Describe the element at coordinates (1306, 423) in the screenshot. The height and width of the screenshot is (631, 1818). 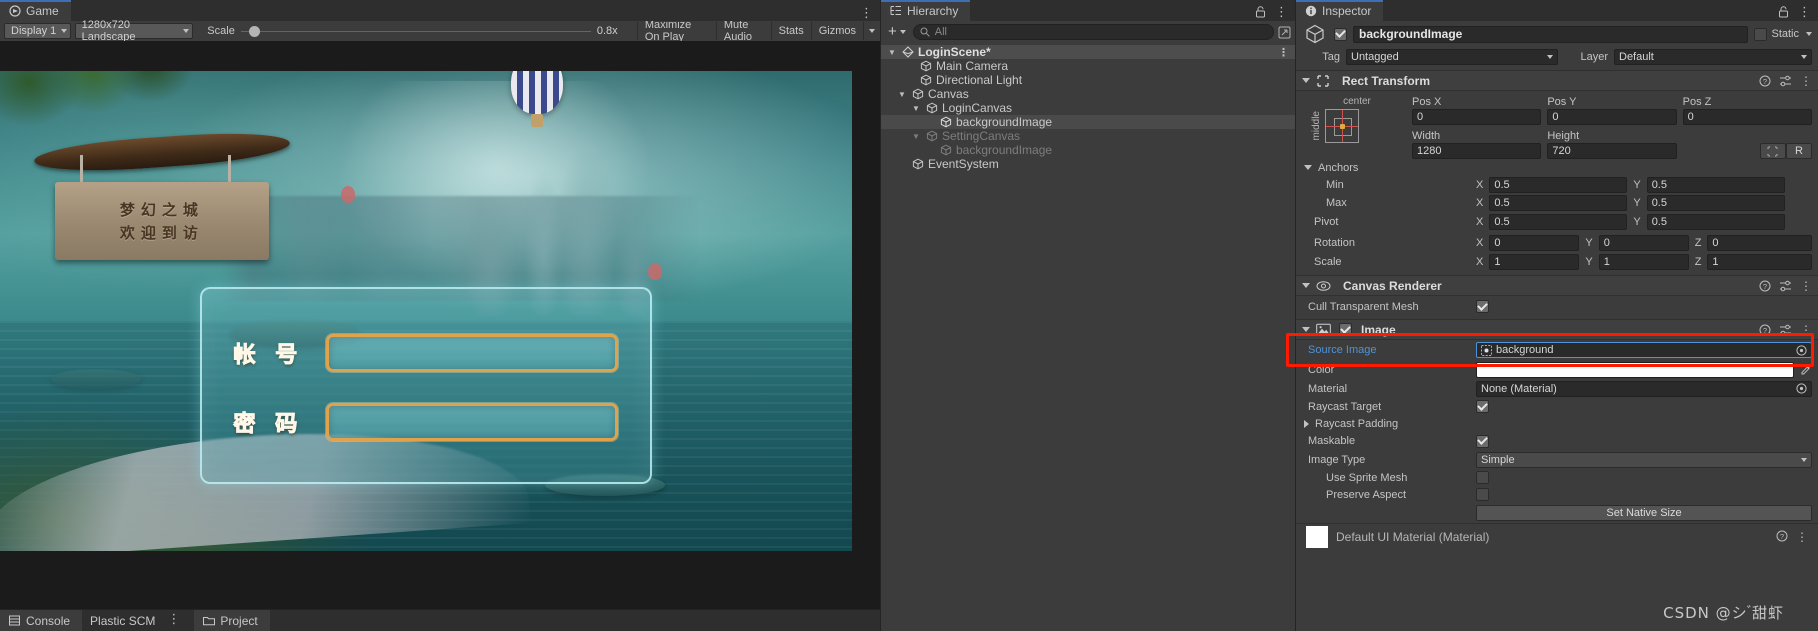
I see `chevron-right-icon` at that location.